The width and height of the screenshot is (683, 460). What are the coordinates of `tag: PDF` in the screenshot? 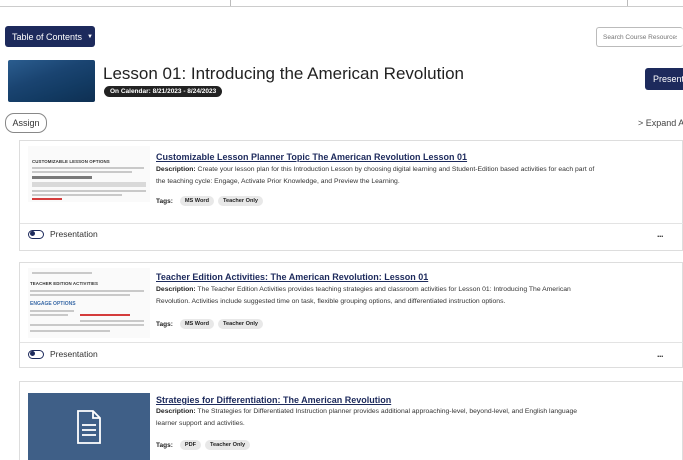 It's located at (190, 445).